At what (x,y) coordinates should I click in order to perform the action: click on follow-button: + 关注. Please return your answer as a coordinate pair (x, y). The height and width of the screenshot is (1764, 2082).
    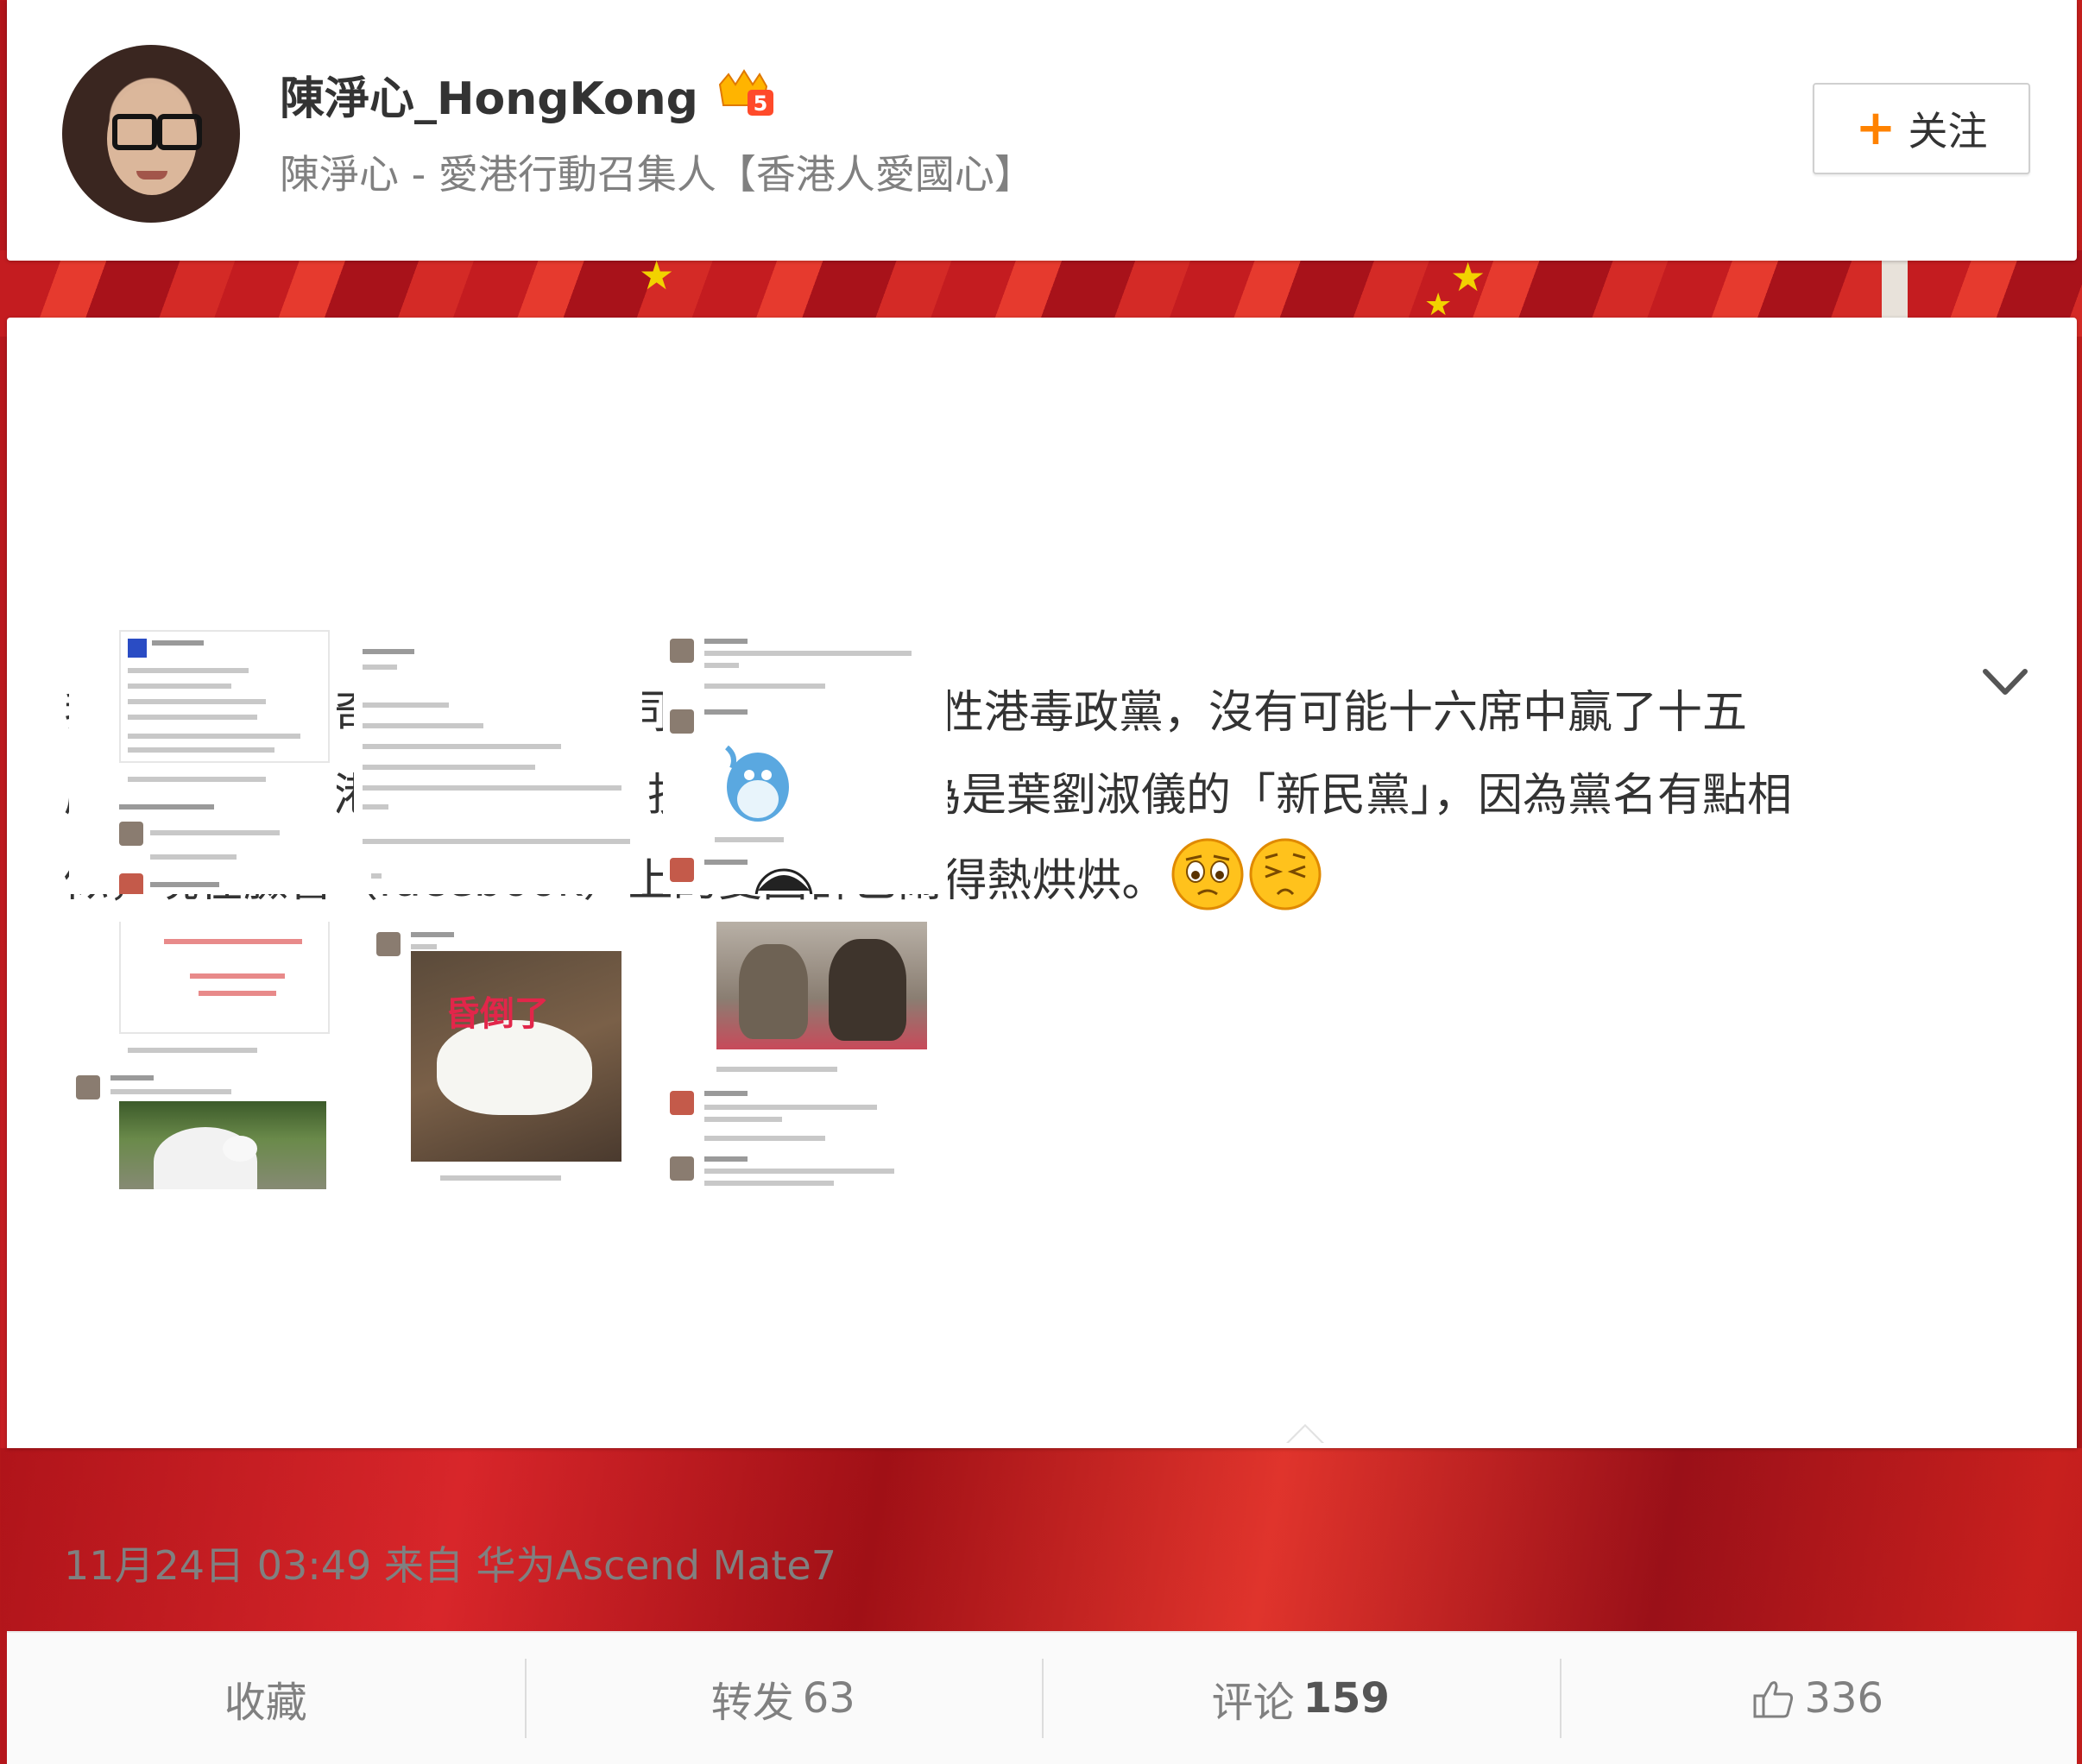
    Looking at the image, I should click on (1921, 129).